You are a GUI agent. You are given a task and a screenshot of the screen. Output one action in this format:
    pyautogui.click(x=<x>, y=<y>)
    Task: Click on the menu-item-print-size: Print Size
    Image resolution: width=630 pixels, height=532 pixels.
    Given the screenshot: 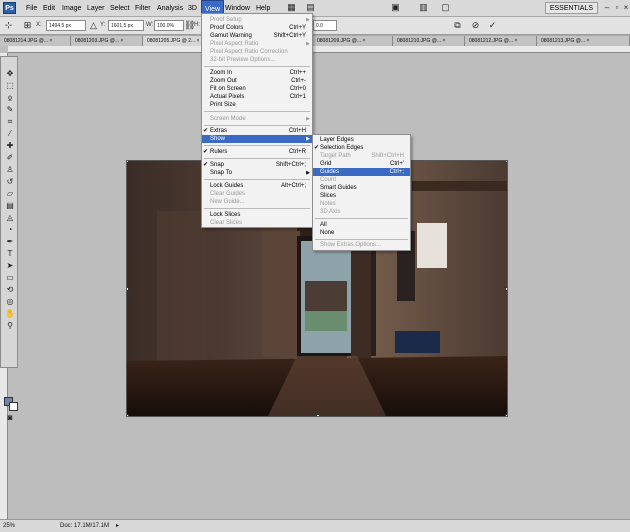 What is the action you would take?
    pyautogui.click(x=257, y=105)
    